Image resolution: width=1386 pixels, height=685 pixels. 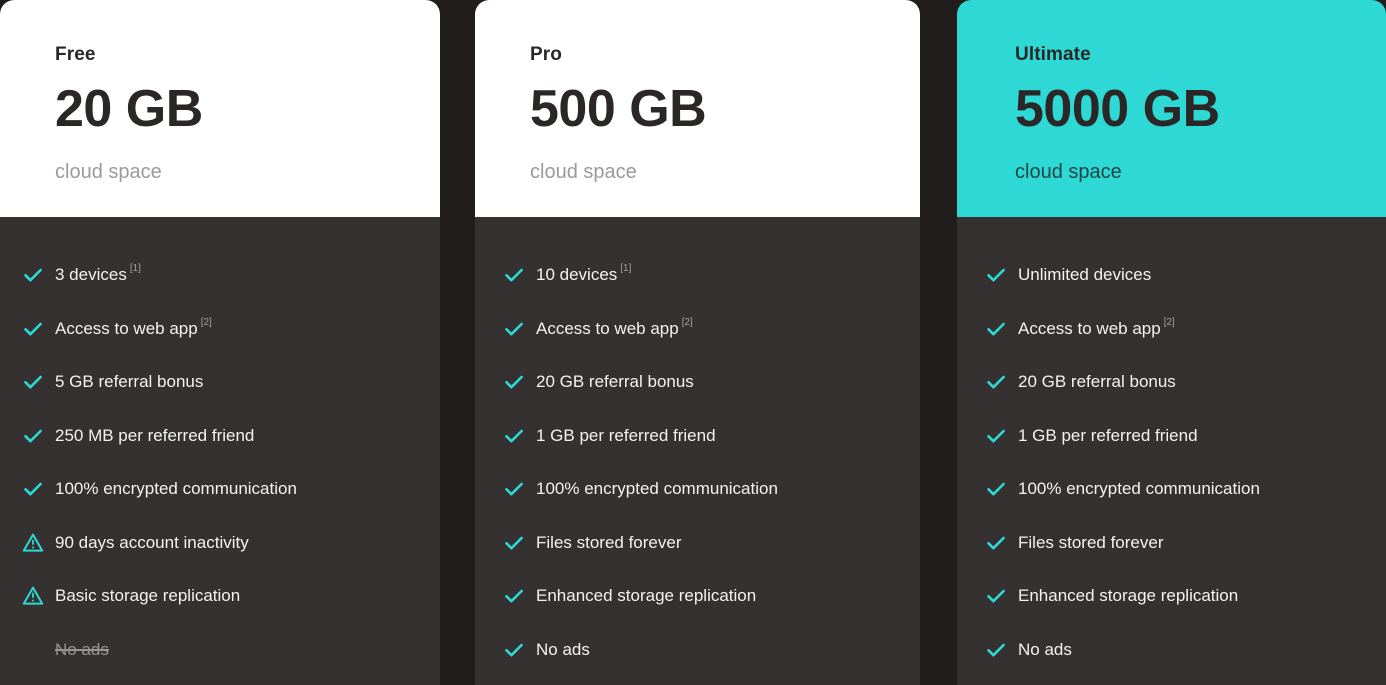 I want to click on plan-name: Pro, so click(x=546, y=54).